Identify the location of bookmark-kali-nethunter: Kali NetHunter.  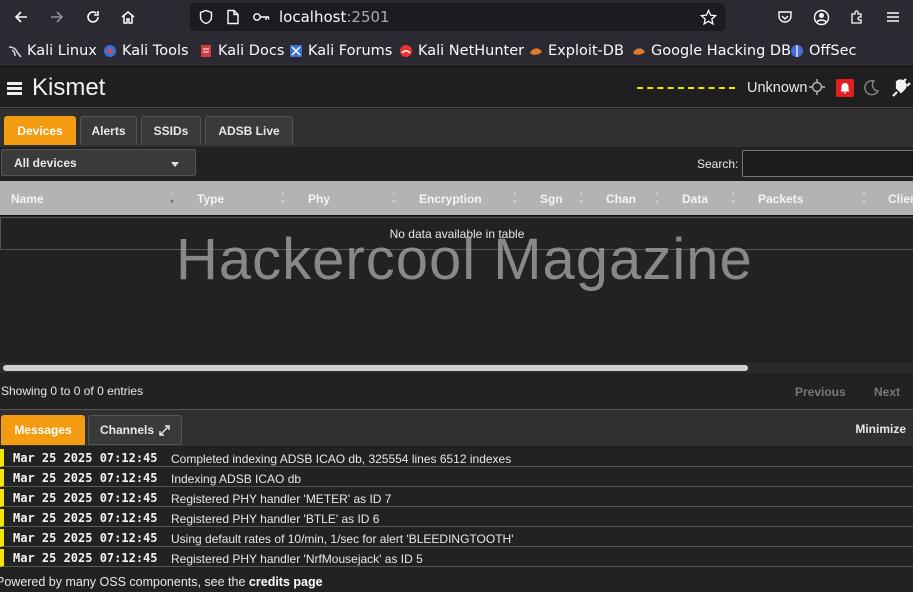
(461, 51).